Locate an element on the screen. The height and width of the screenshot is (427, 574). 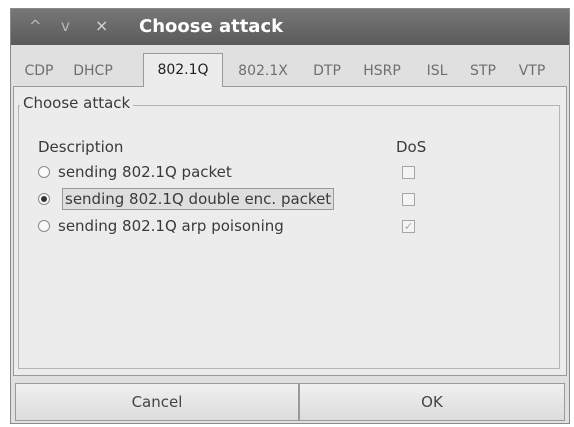
description-column-header: Description is located at coordinates (81, 147).